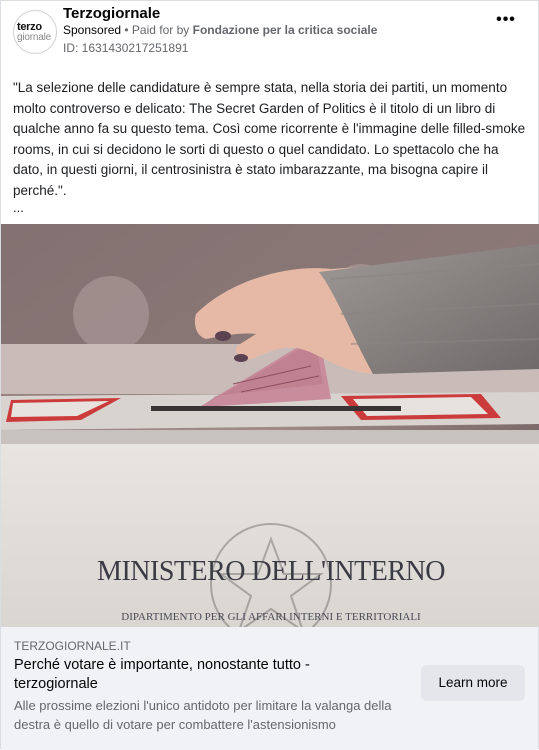 The height and width of the screenshot is (750, 539). What do you see at coordinates (506, 22) in the screenshot?
I see `more-horizontal-icon: •••` at bounding box center [506, 22].